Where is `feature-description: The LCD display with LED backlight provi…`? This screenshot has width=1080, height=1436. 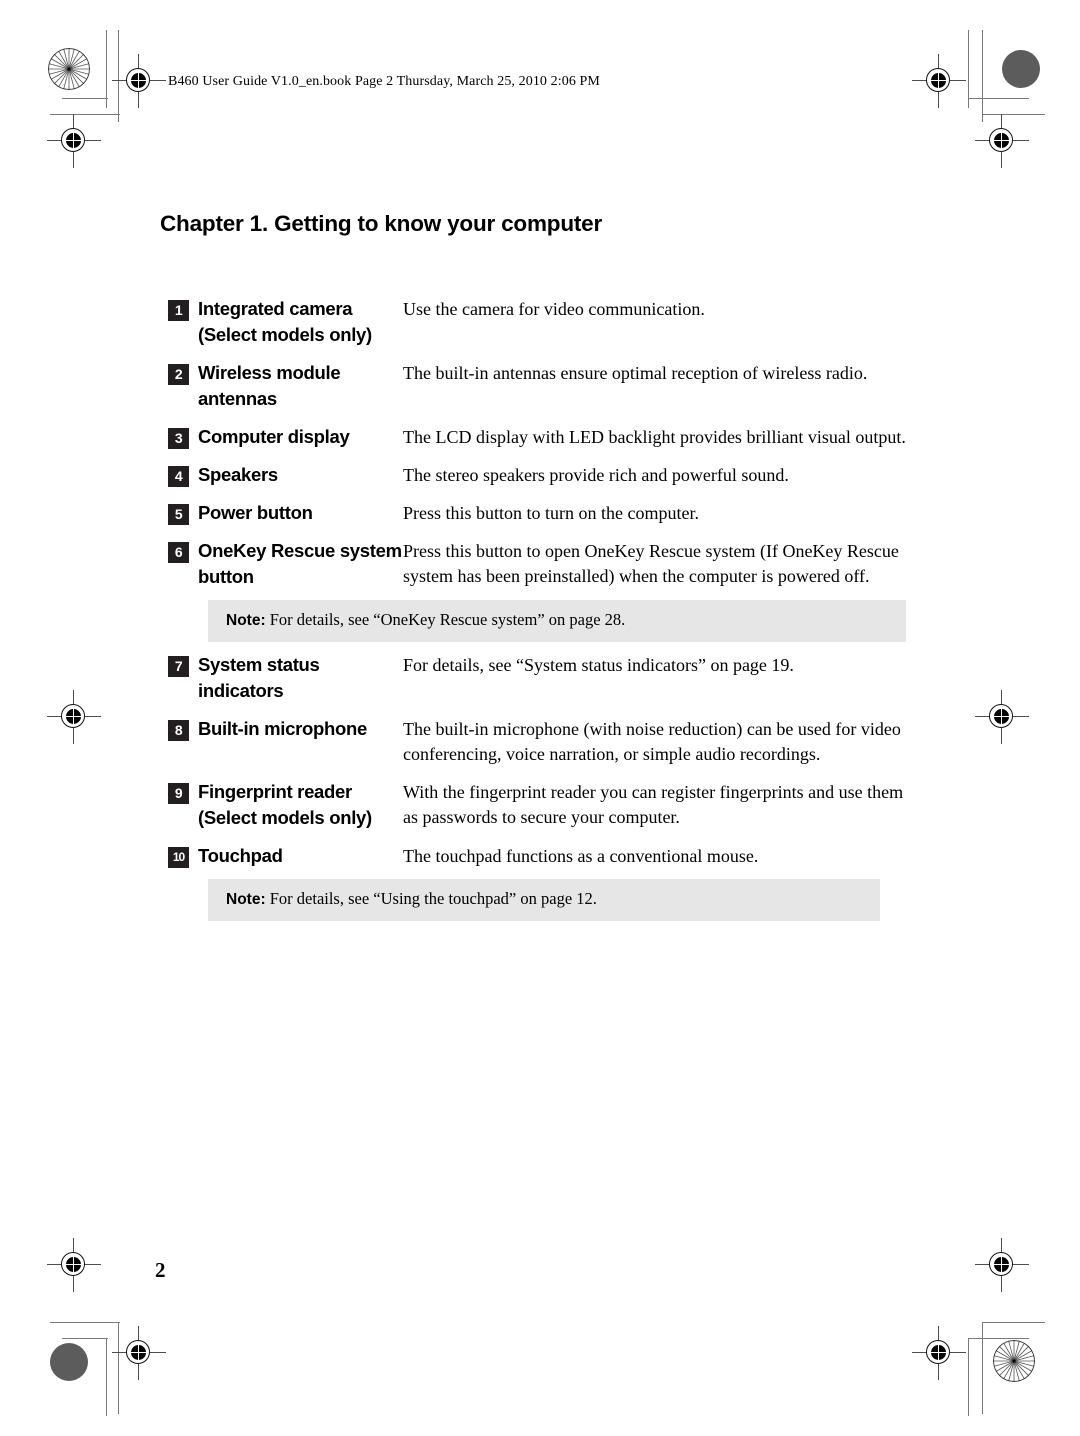
feature-description: The LCD display with LED backlight provi… is located at coordinates (654, 437).